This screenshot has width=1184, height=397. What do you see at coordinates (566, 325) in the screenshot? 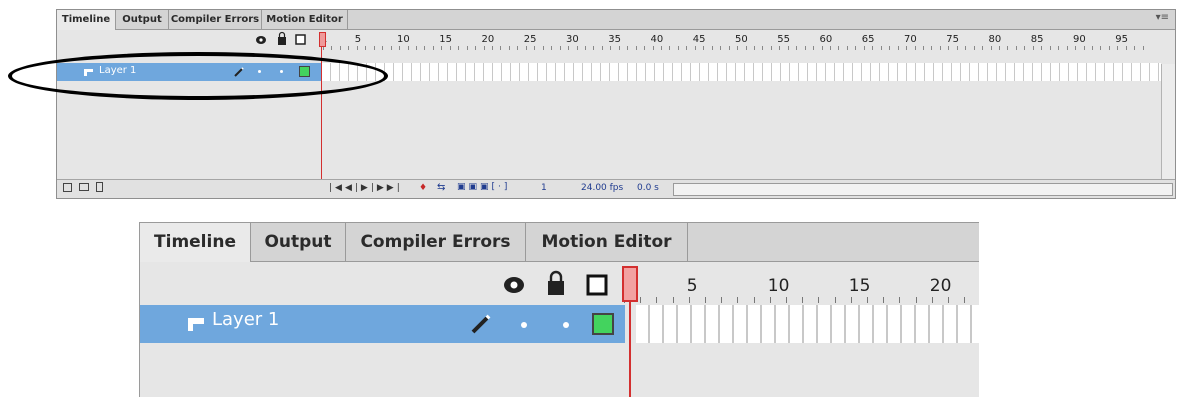
I see `lock-dot` at bounding box center [566, 325].